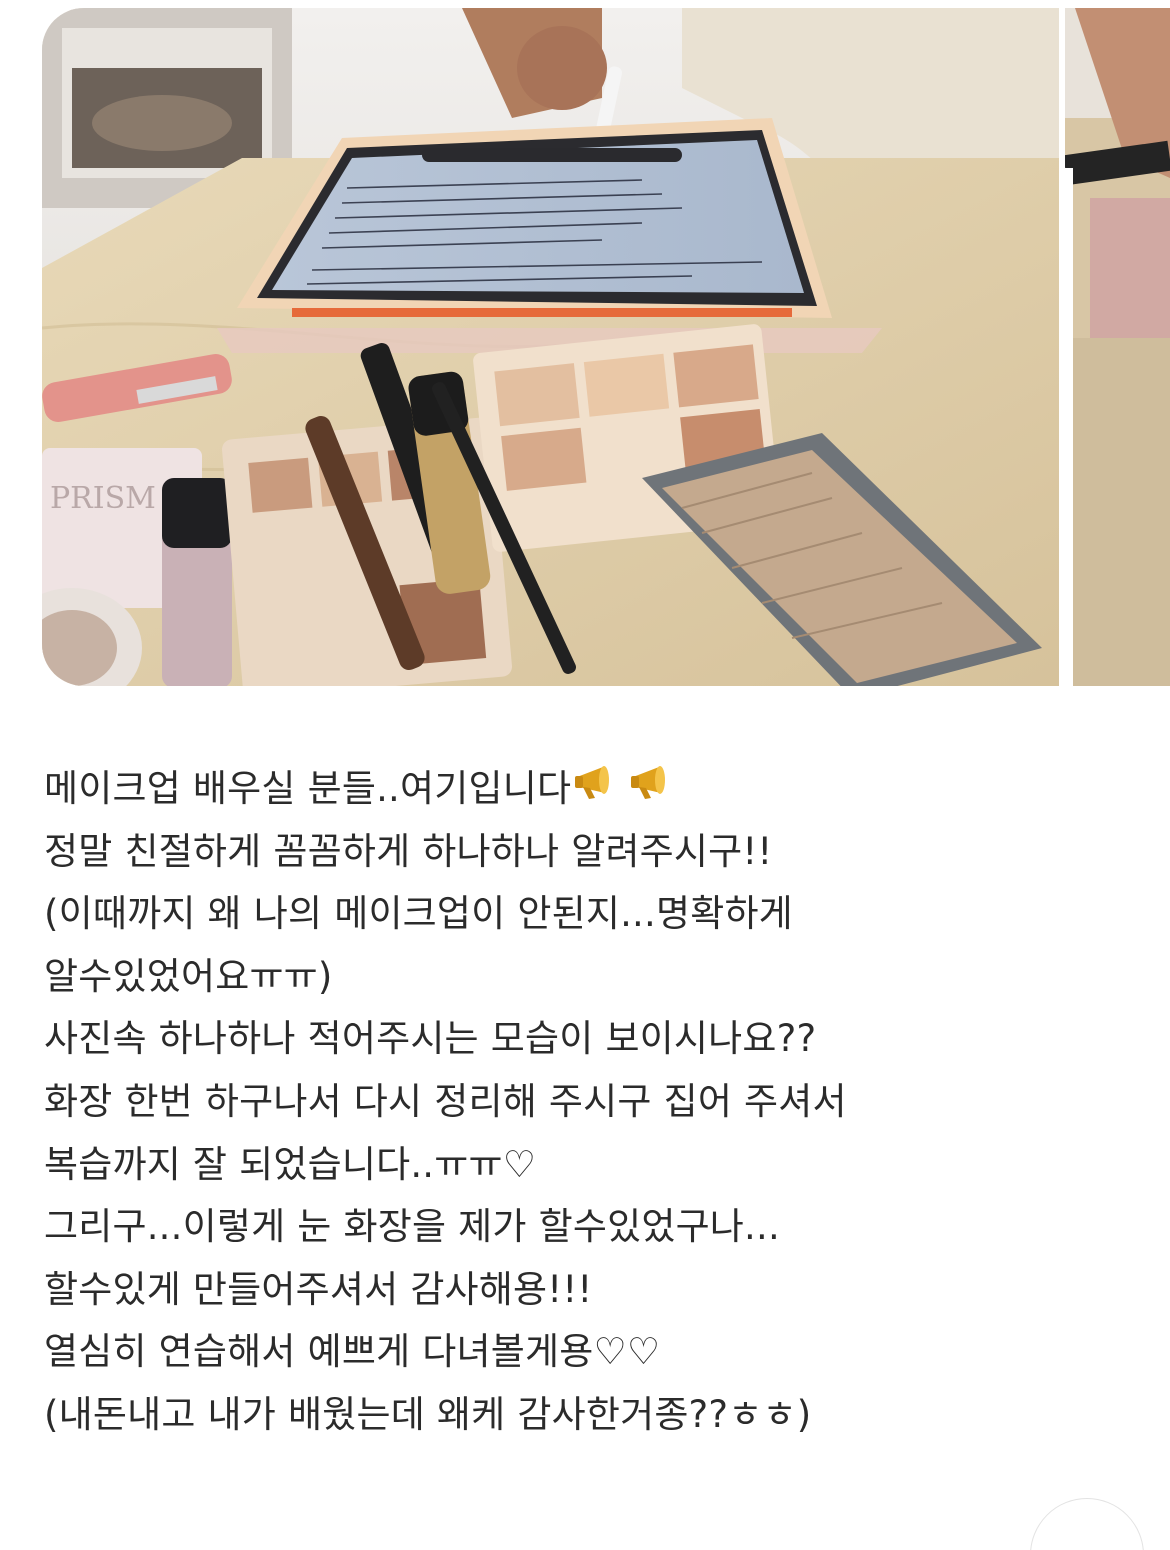 The width and height of the screenshot is (1170, 1550). What do you see at coordinates (352, 1352) in the screenshot?
I see `post-line: 열심히 연습해서 예쁘게 다녀볼게용♡♡` at bounding box center [352, 1352].